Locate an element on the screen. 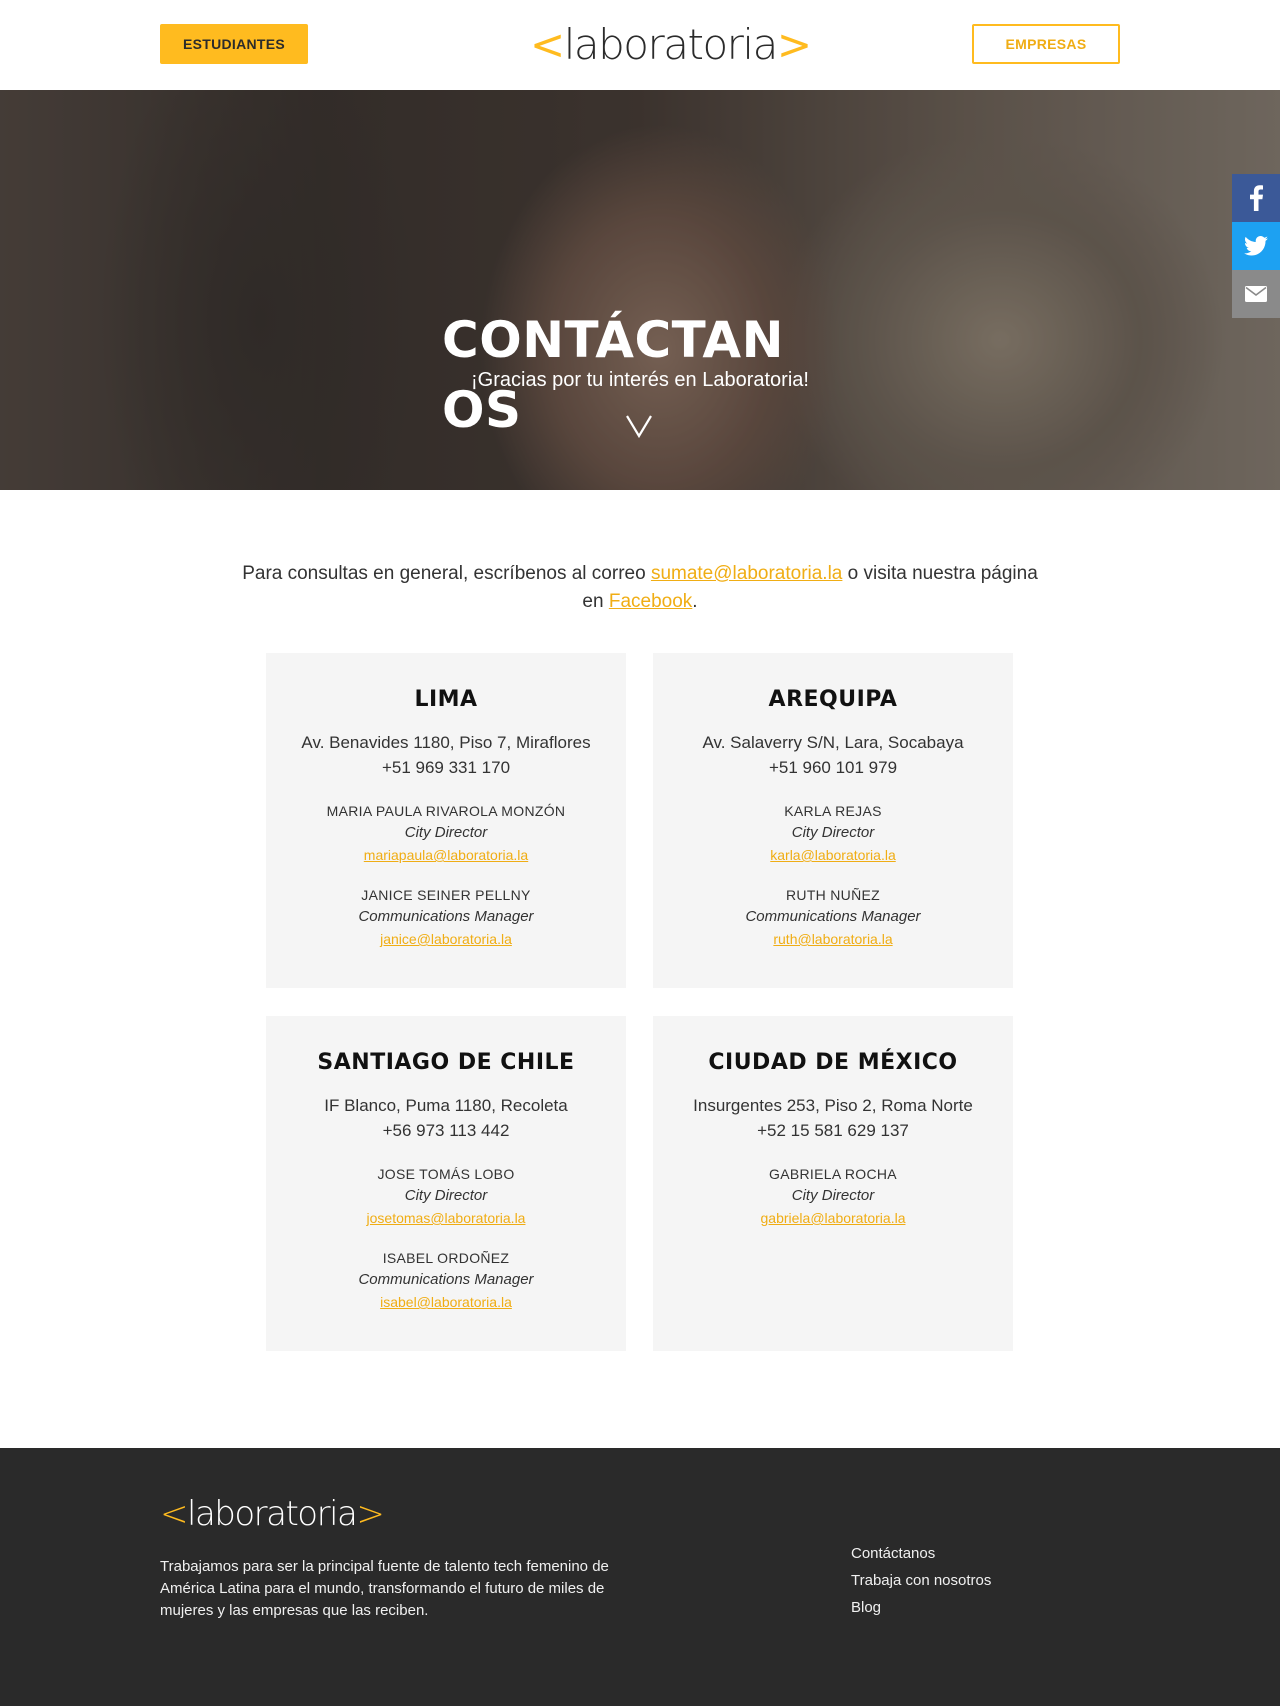  office-city: SANTIAGO DE CHILE is located at coordinates (446, 1062).